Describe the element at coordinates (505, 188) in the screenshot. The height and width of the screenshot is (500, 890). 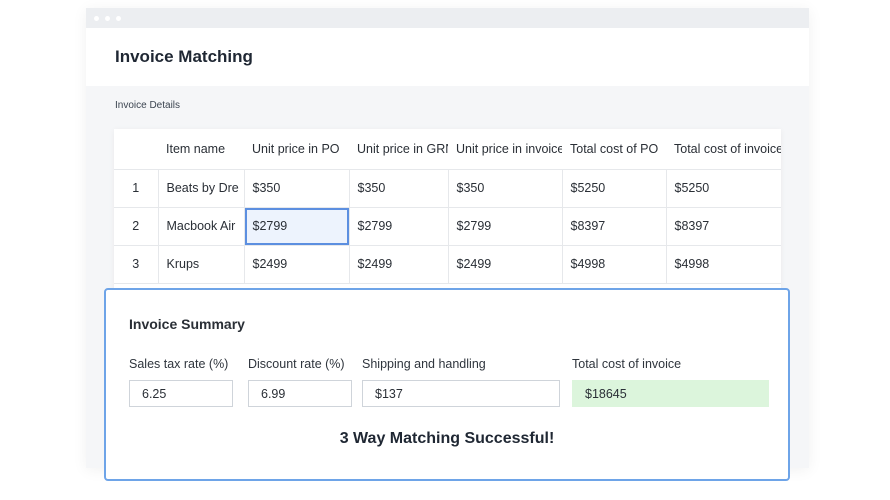
I see `unit-price-invoice-cell: $350` at that location.